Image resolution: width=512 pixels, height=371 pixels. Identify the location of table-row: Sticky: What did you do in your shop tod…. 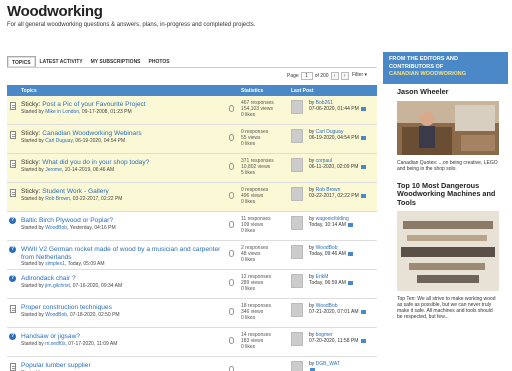
(192, 168).